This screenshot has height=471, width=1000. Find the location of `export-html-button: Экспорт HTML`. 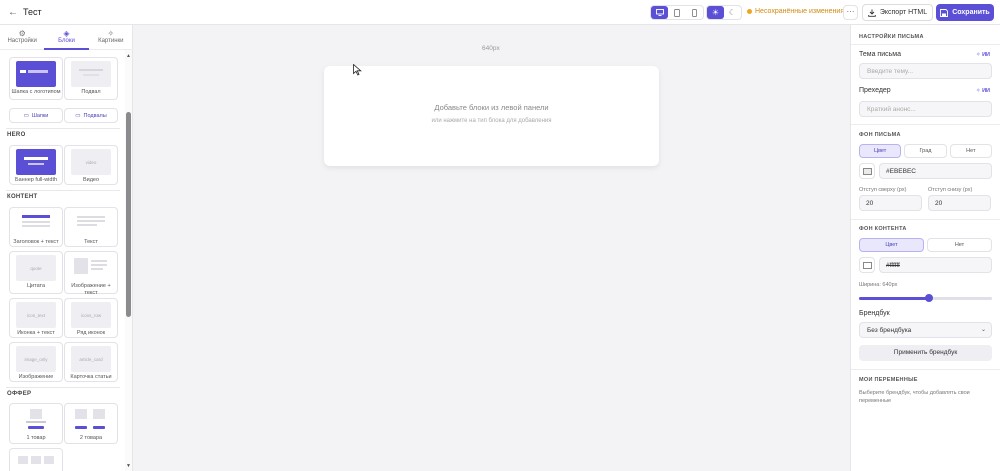

export-html-button: Экспорт HTML is located at coordinates (897, 12).